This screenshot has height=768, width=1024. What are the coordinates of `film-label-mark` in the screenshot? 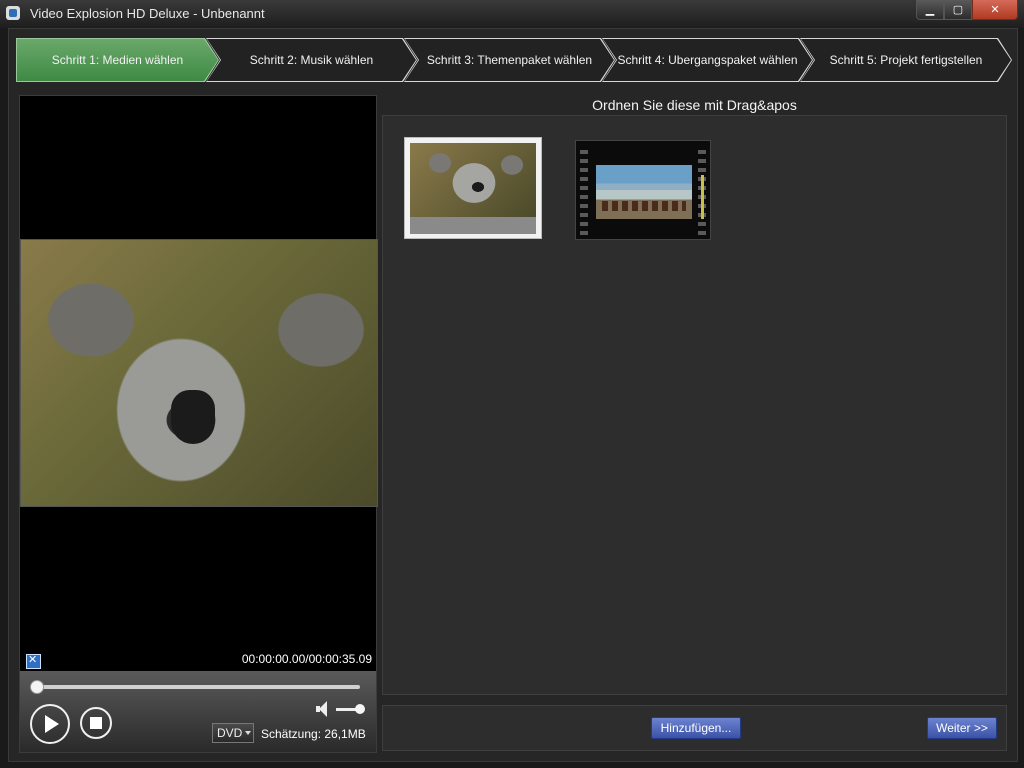 It's located at (702, 197).